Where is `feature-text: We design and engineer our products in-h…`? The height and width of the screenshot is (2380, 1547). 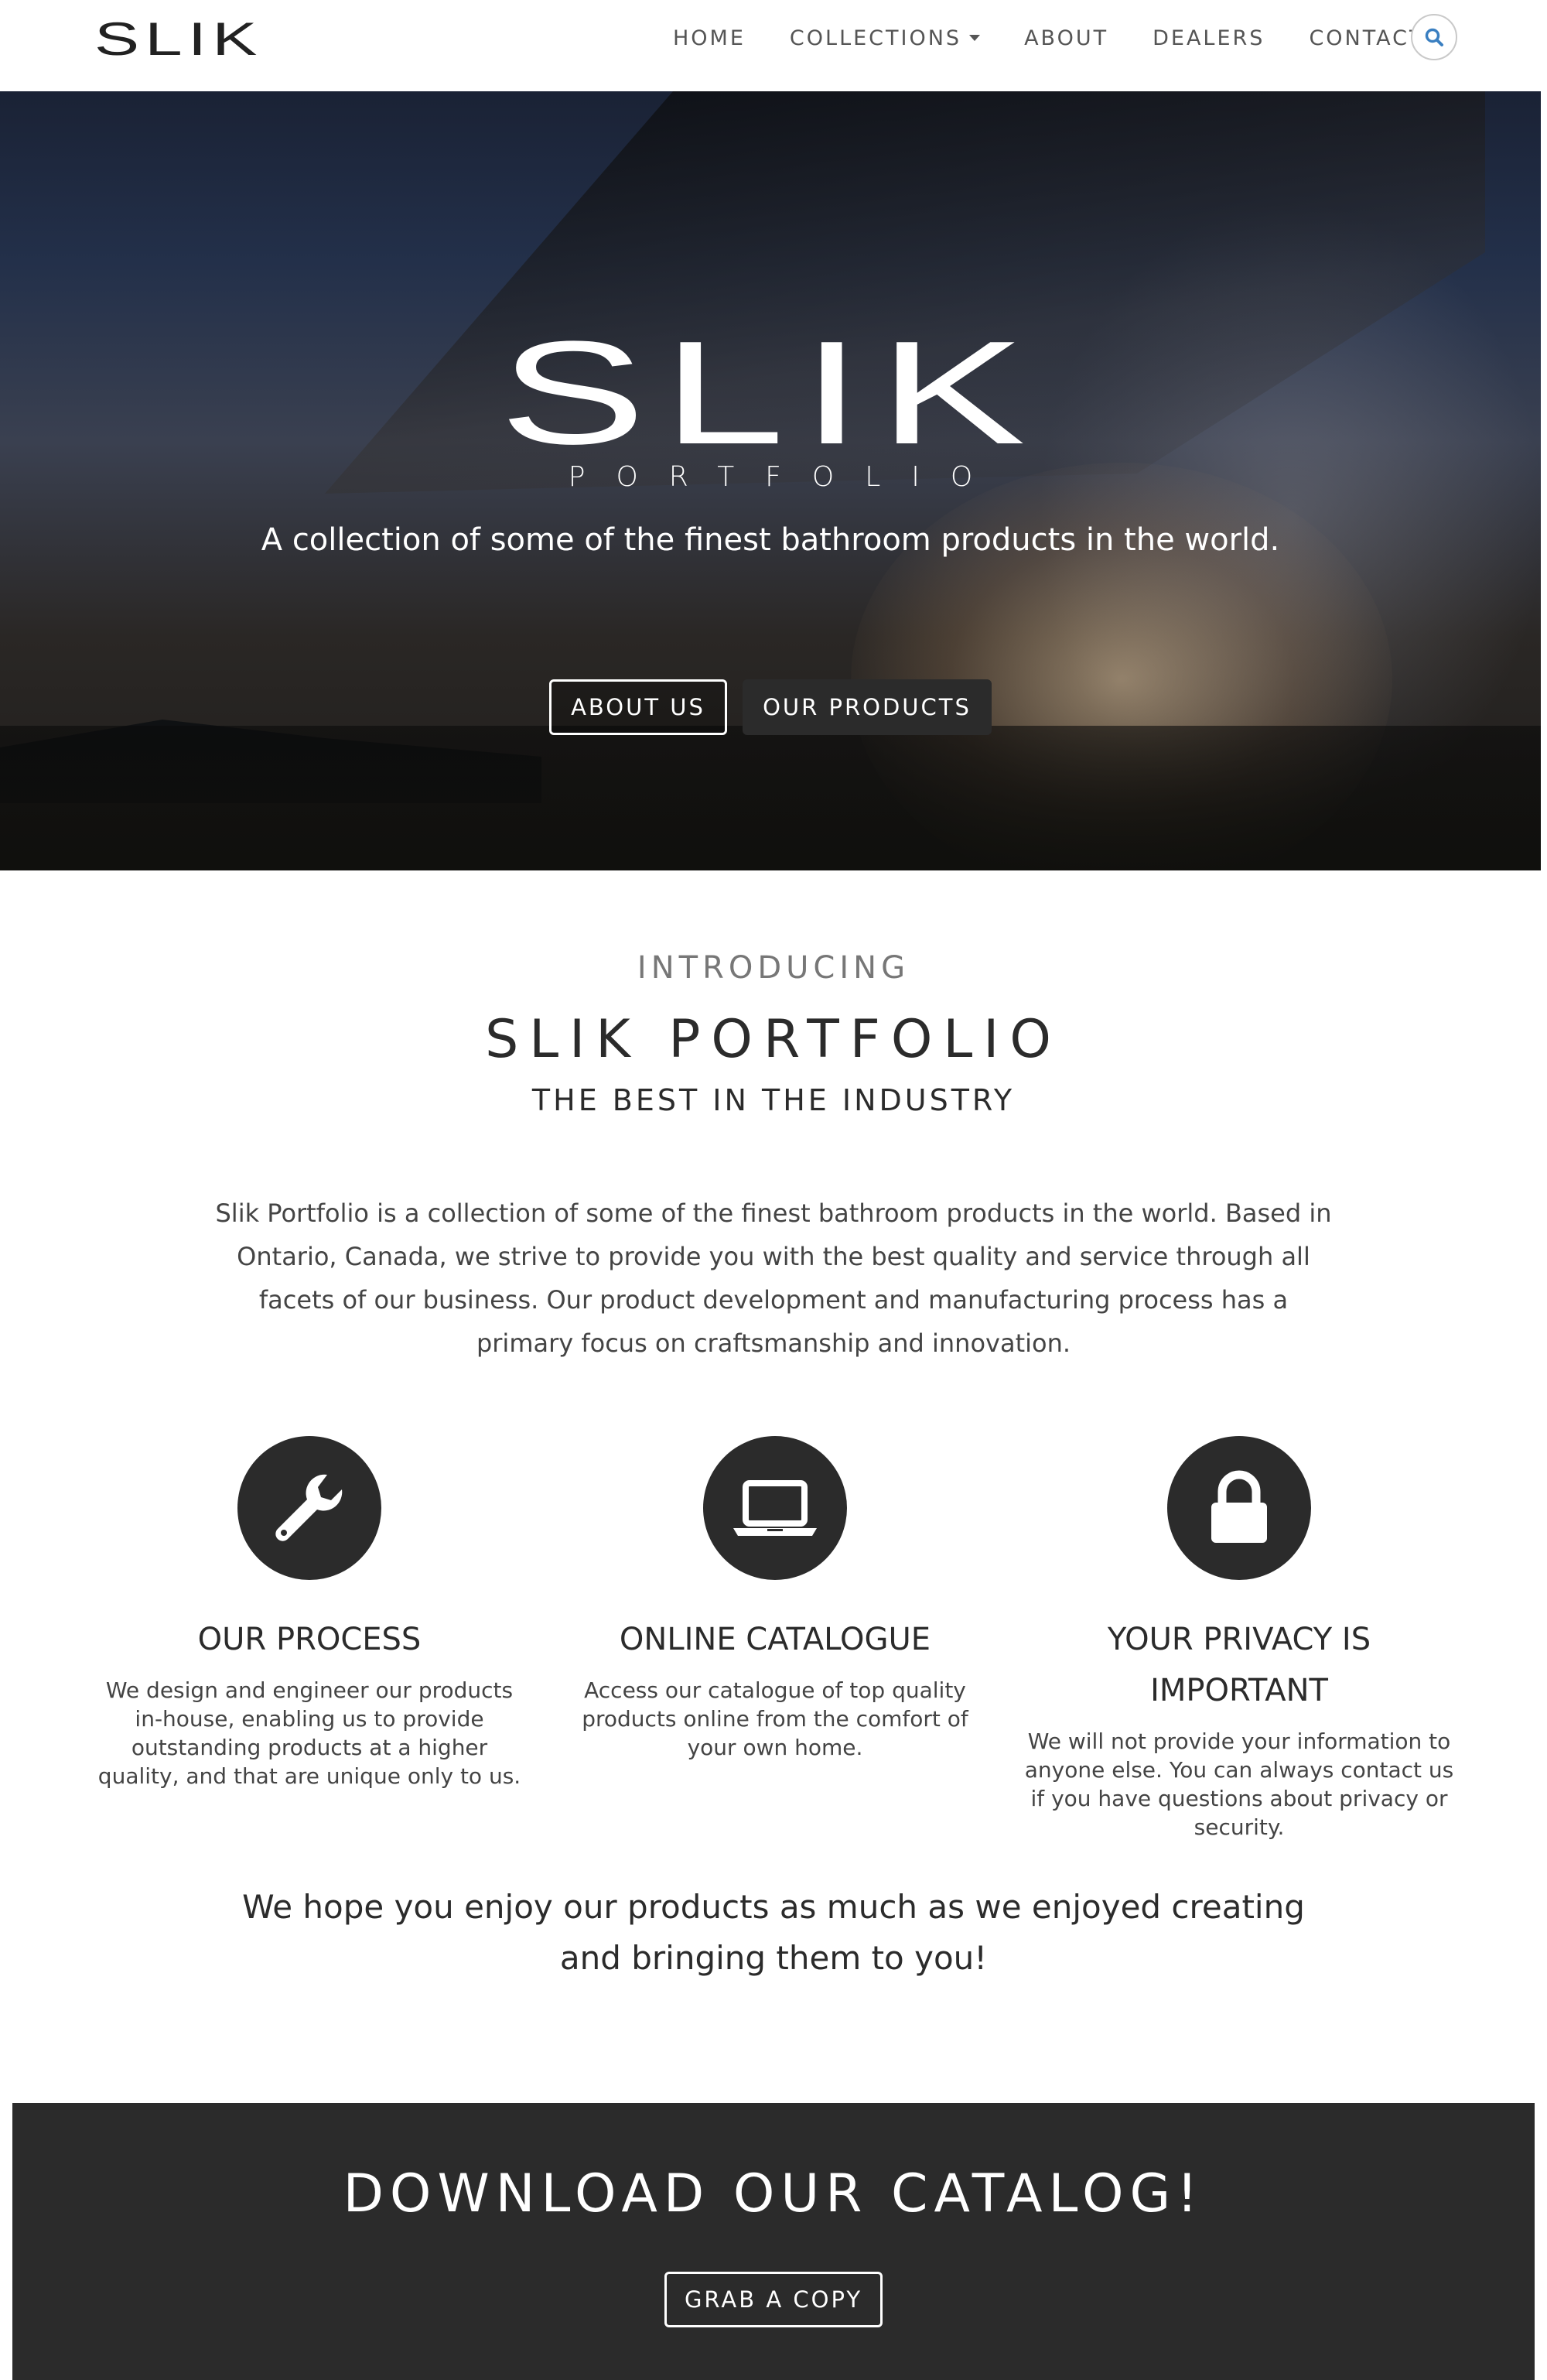 feature-text: We design and engineer our products in-h… is located at coordinates (309, 1733).